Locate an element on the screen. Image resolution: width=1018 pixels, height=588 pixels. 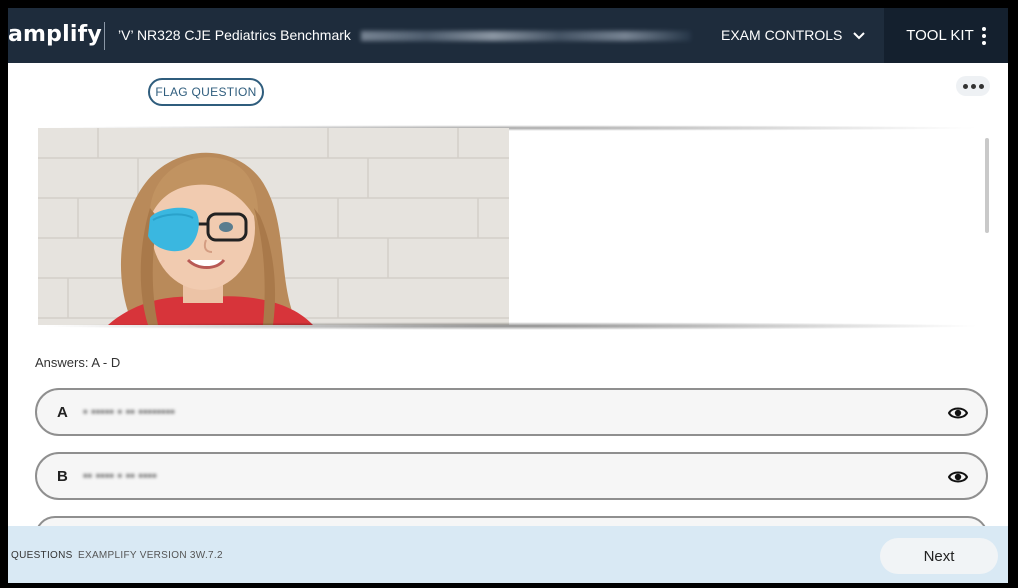
toolkit-button: TOOL KIT is located at coordinates (946, 35).